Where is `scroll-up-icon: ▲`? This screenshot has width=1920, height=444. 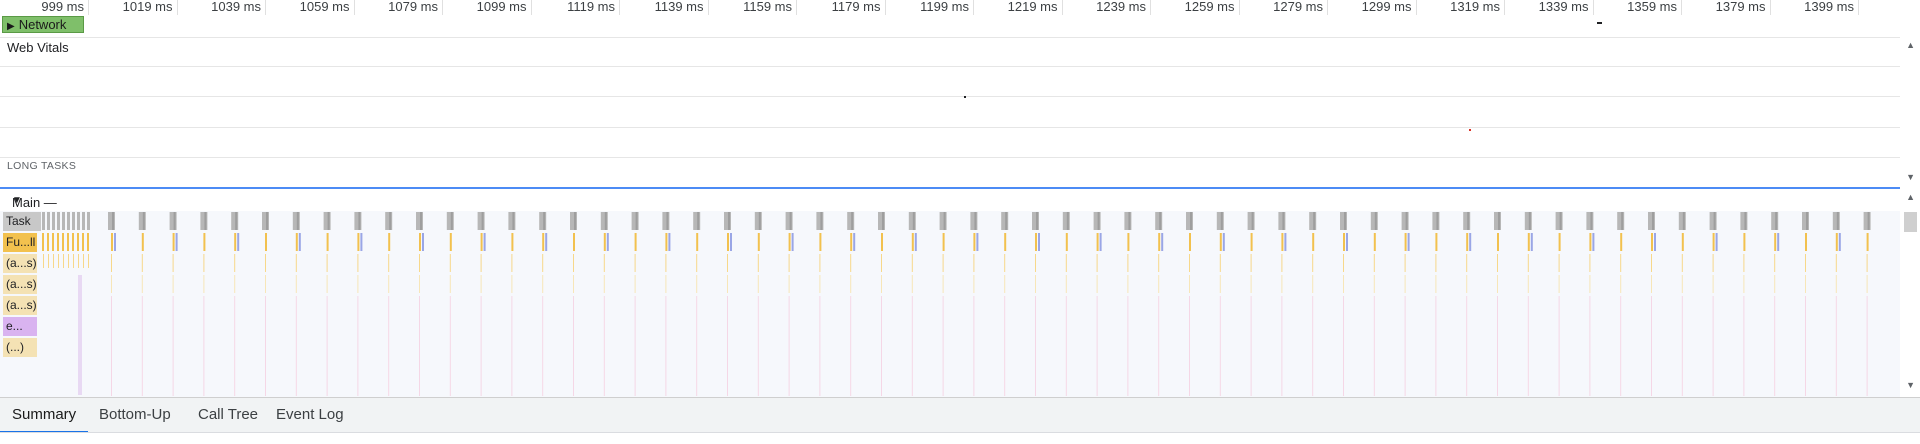
scroll-up-icon: ▲ is located at coordinates (1910, 197).